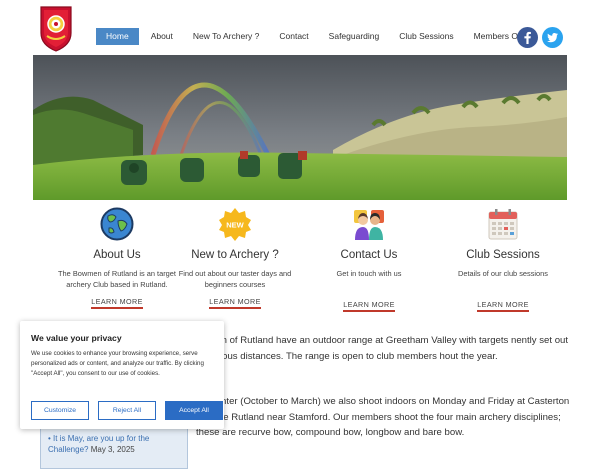 The width and height of the screenshot is (600, 469). I want to click on feature-description: Get in touch with us, so click(369, 273).